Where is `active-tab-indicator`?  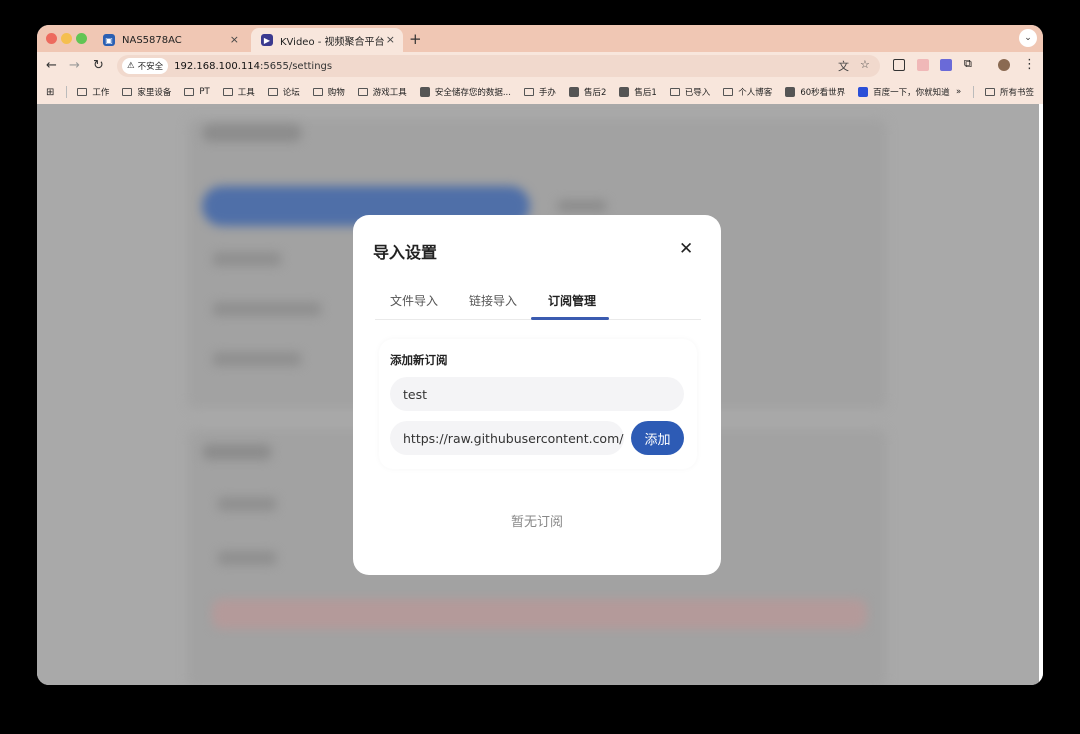
active-tab-indicator is located at coordinates (570, 318).